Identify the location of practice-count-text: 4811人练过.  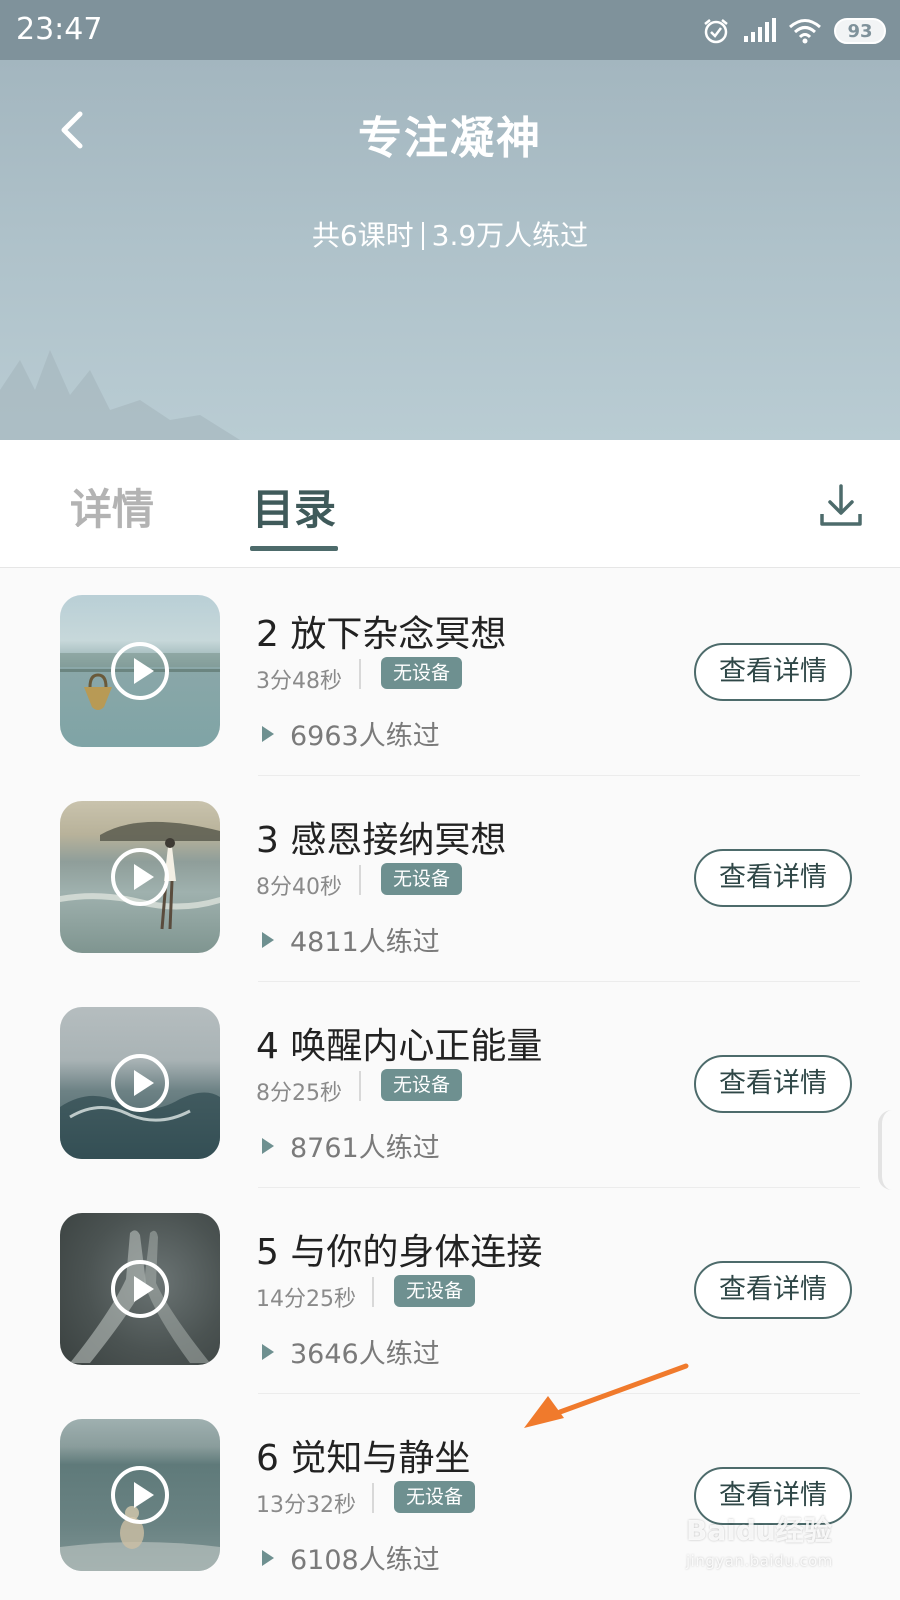
(365, 942).